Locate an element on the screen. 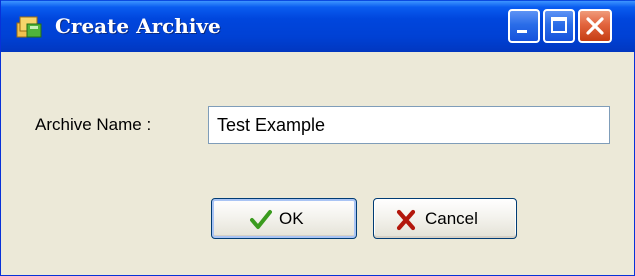  maximize-button is located at coordinates (559, 26).